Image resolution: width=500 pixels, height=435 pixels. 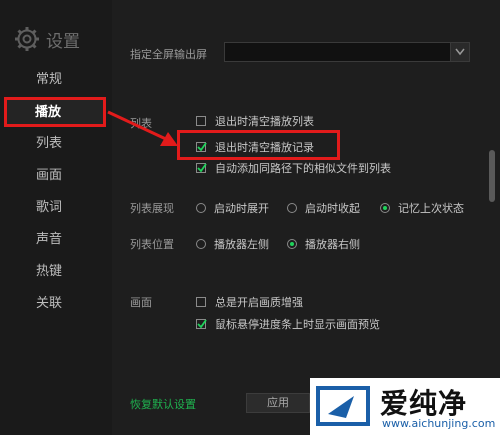 I want to click on watermark: 爱纯净 www.aichunjing.com, so click(x=405, y=406).